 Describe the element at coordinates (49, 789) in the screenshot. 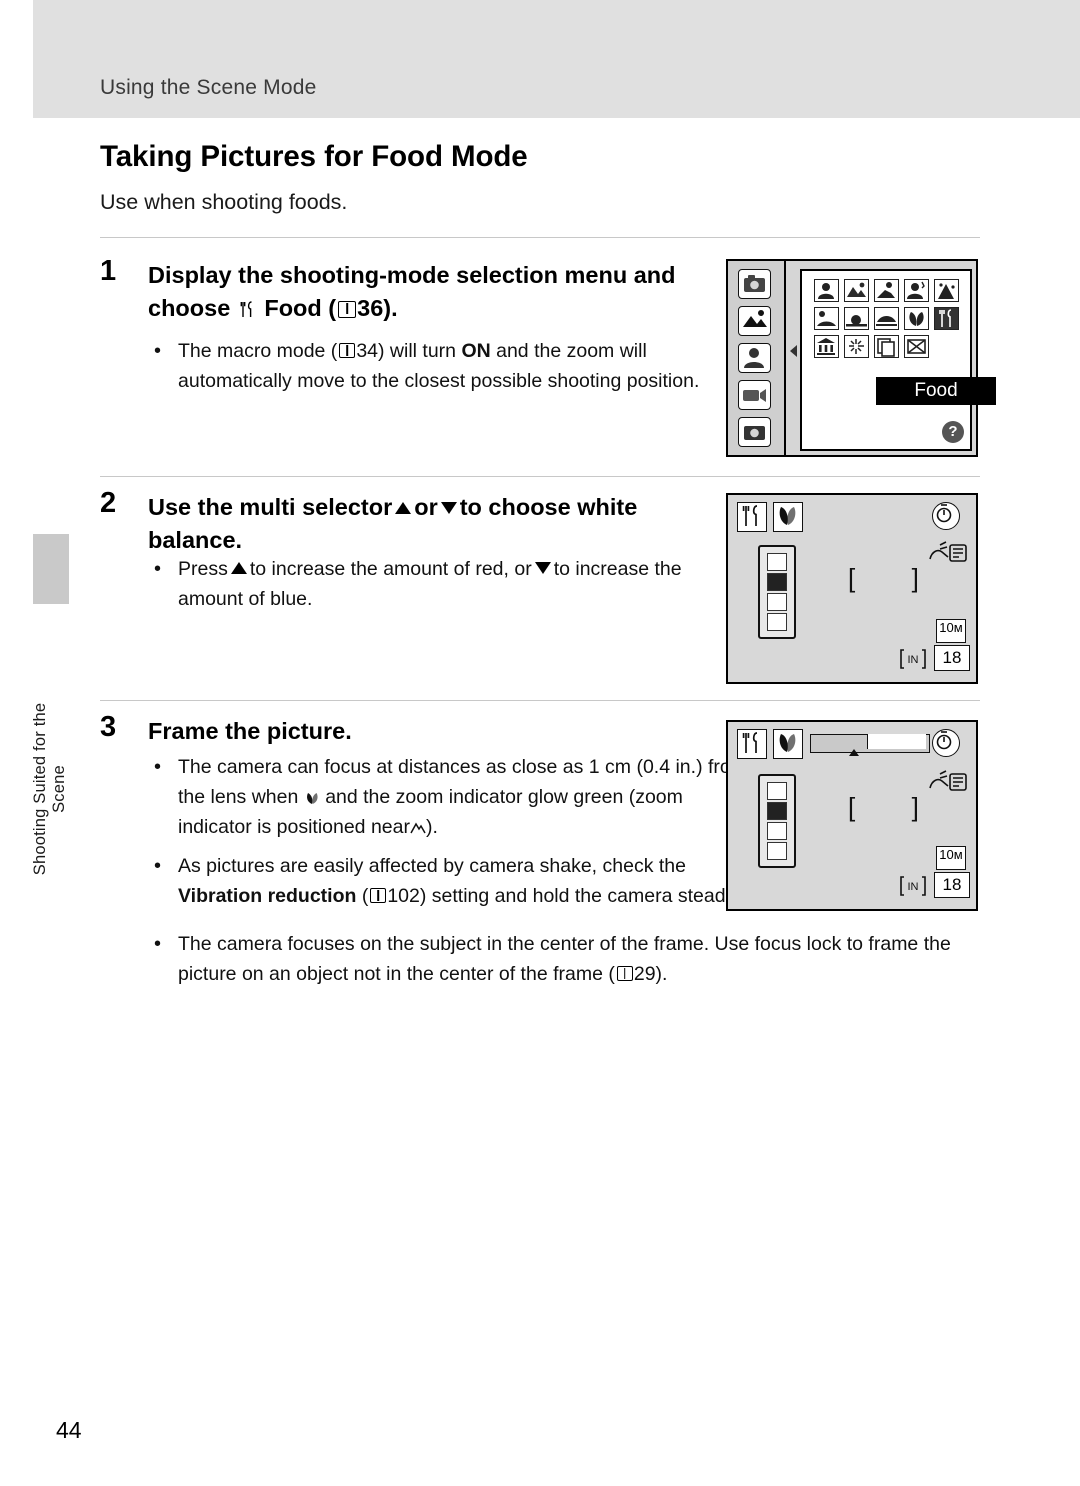

I see `chapter-side-label: Shooting Suited for the Scene` at that location.